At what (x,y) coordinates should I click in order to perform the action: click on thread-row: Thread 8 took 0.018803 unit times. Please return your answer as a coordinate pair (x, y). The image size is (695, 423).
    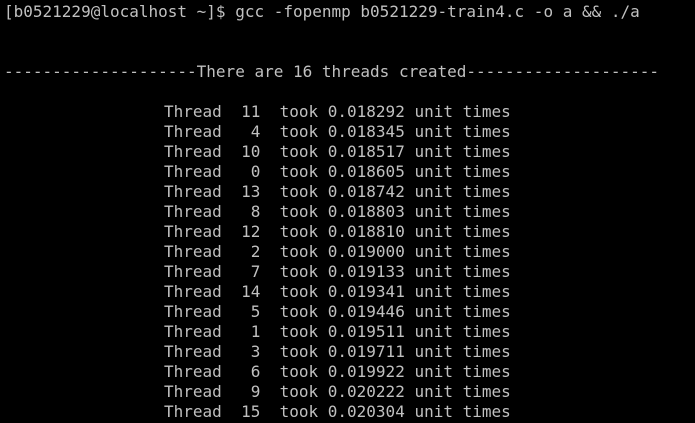
    Looking at the image, I should click on (337, 211).